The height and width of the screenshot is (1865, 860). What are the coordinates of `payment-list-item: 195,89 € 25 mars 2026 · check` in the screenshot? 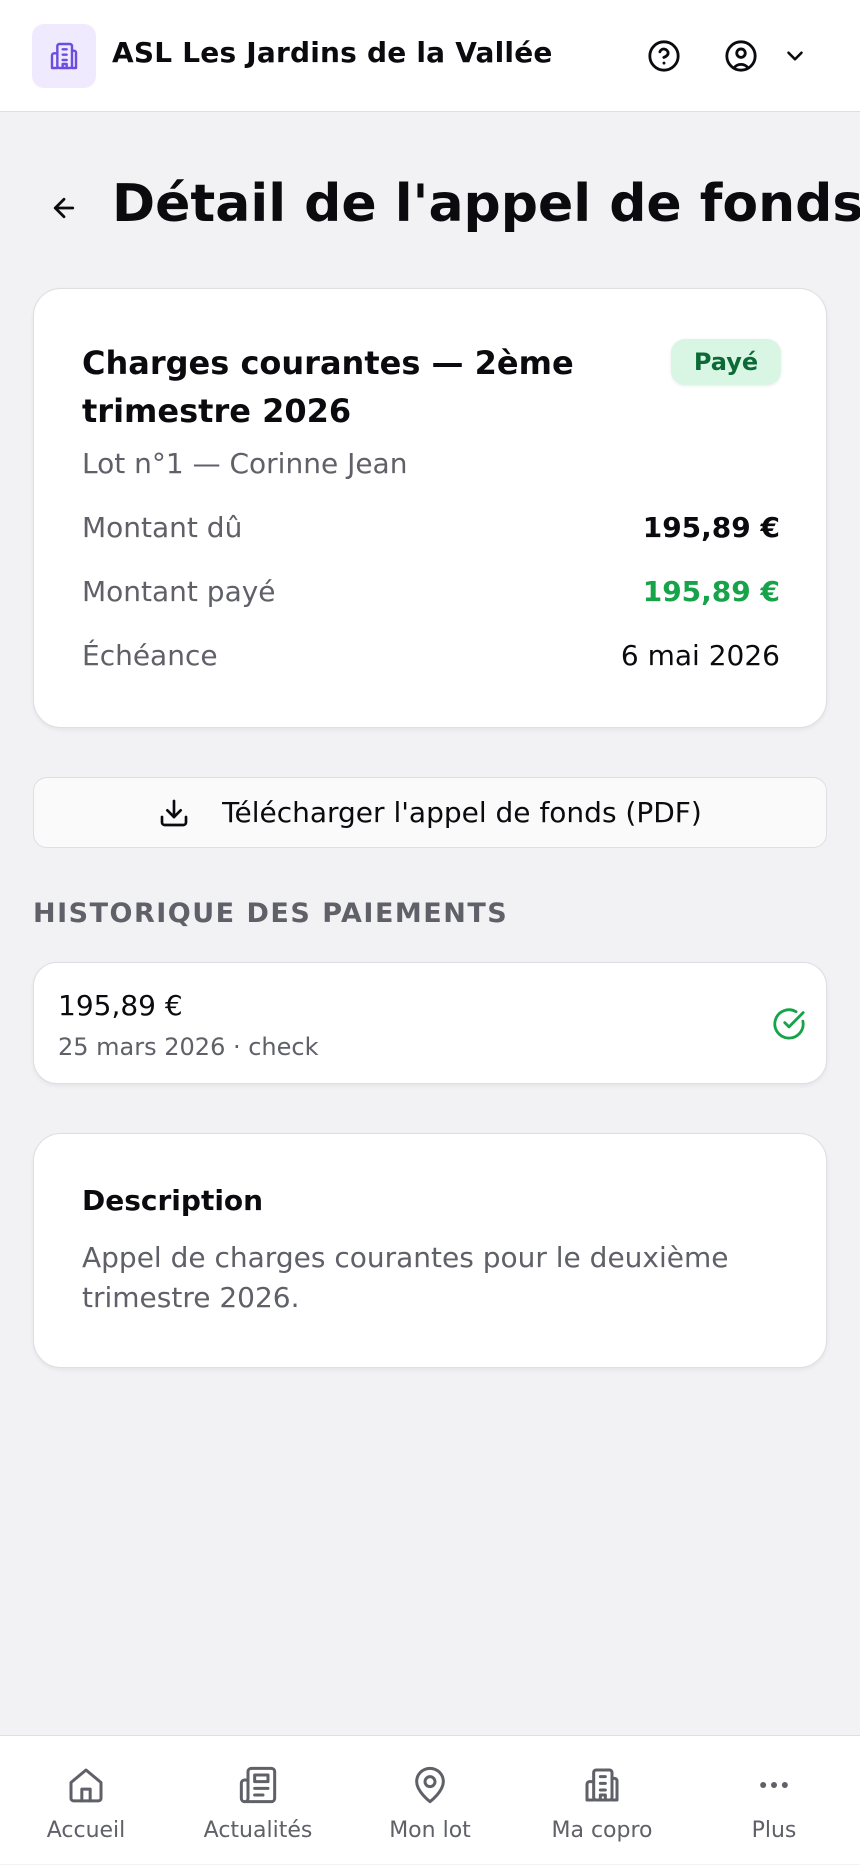 It's located at (430, 1023).